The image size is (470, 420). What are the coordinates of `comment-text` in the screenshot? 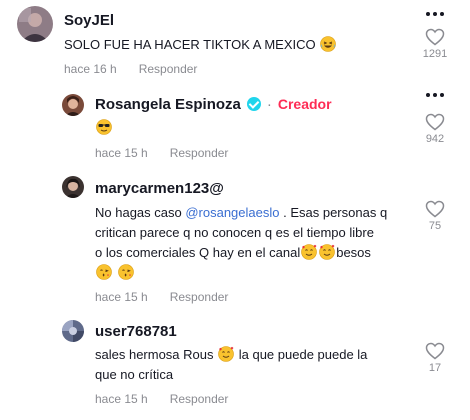 It's located at (104, 128).